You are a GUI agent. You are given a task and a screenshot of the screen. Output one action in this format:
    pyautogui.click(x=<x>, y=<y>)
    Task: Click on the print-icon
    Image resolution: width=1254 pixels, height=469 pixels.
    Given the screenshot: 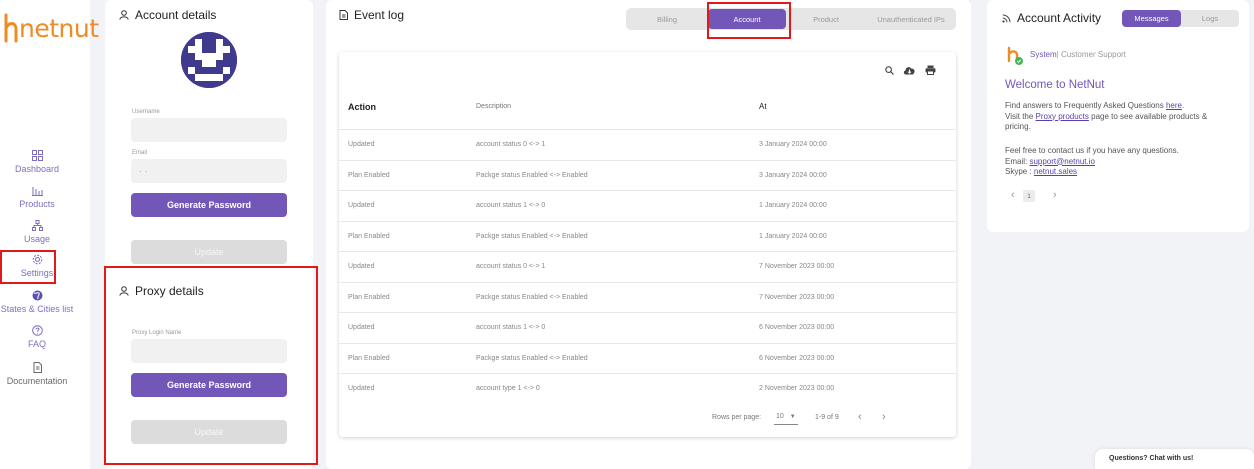 What is the action you would take?
    pyautogui.click(x=930, y=70)
    